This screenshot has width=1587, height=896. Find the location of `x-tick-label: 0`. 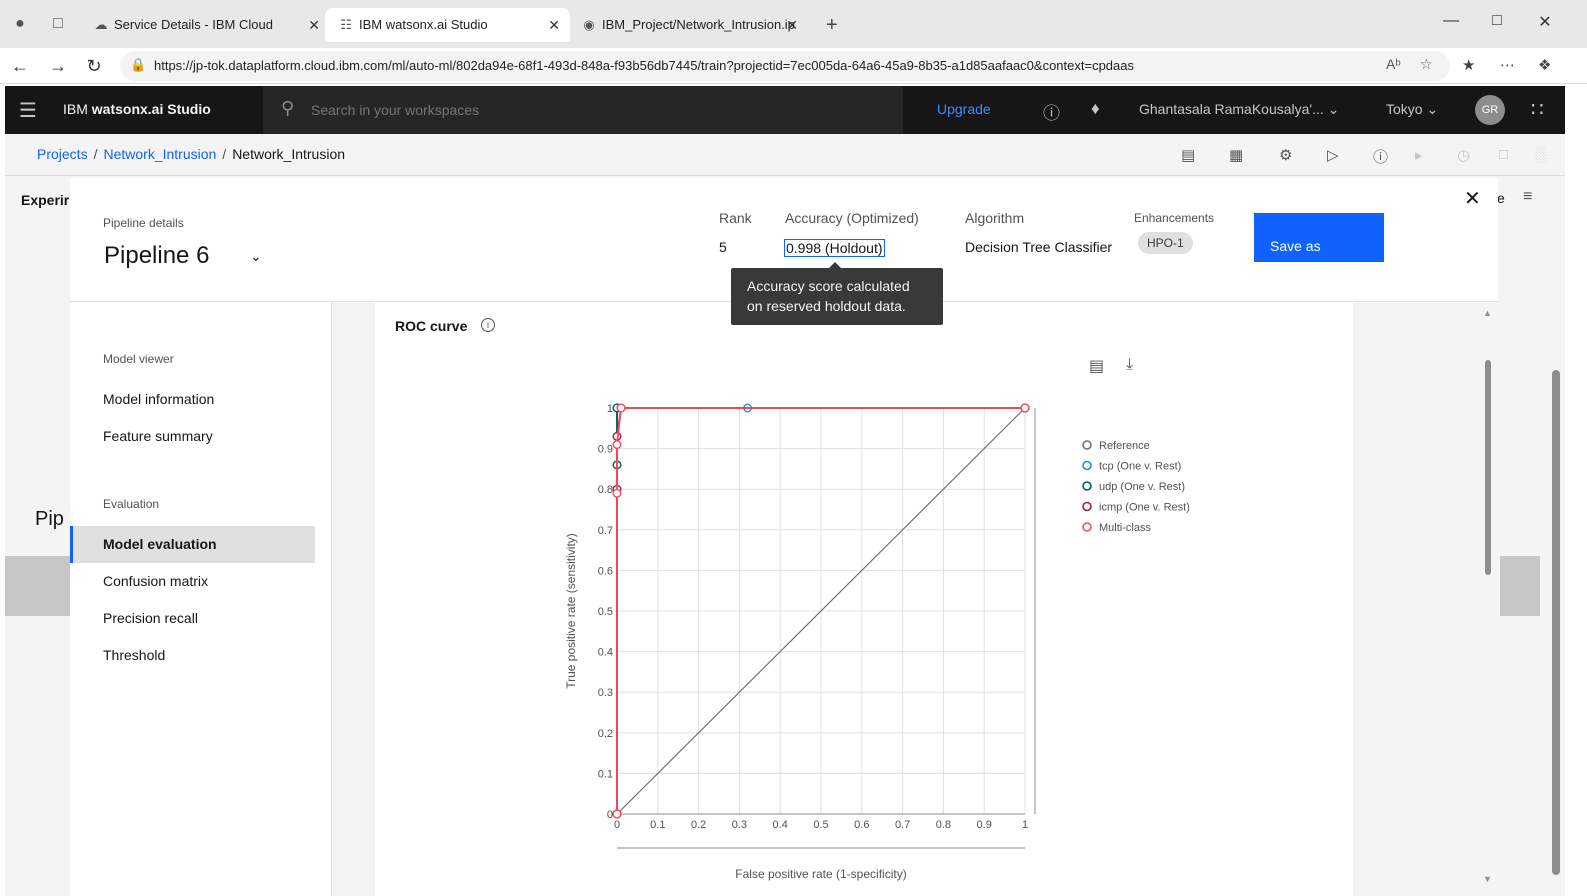

x-tick-label: 0 is located at coordinates (617, 825).